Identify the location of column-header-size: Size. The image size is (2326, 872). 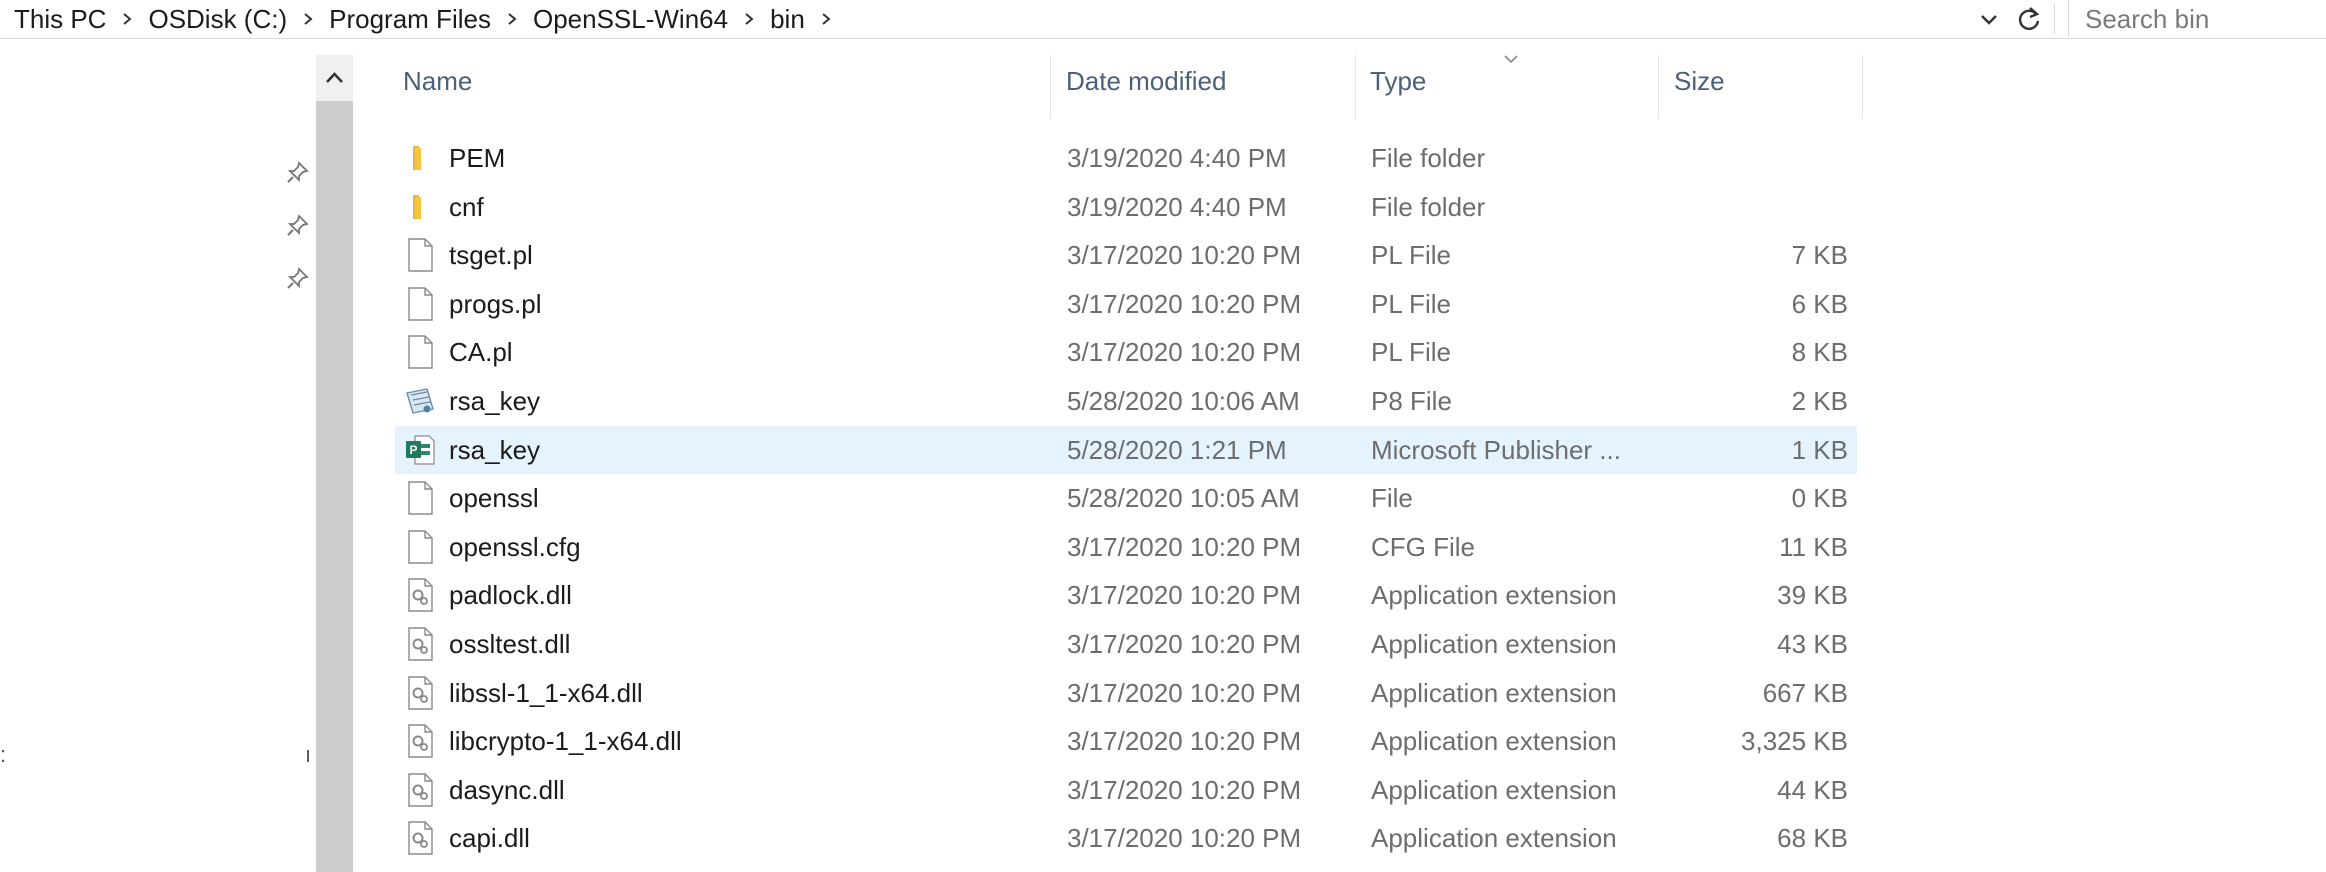
(1699, 81).